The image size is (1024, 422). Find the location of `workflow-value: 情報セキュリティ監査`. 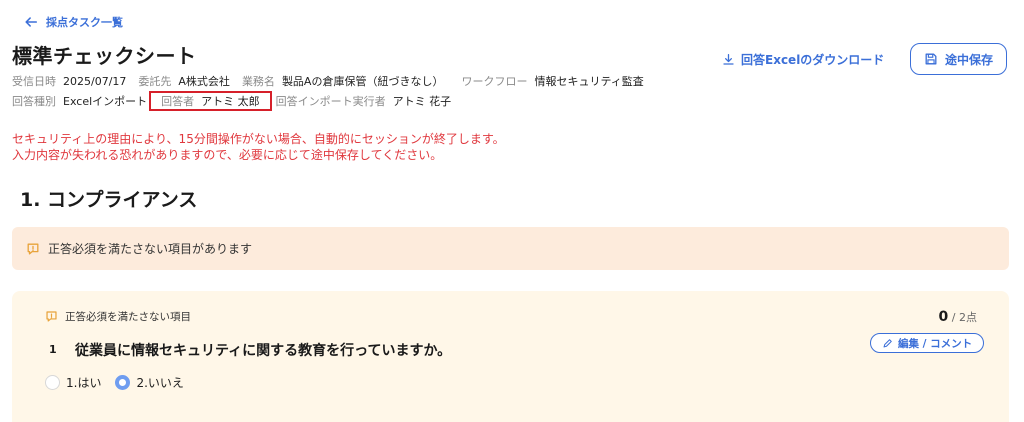

workflow-value: 情報セキュリティ監査 is located at coordinates (589, 81).